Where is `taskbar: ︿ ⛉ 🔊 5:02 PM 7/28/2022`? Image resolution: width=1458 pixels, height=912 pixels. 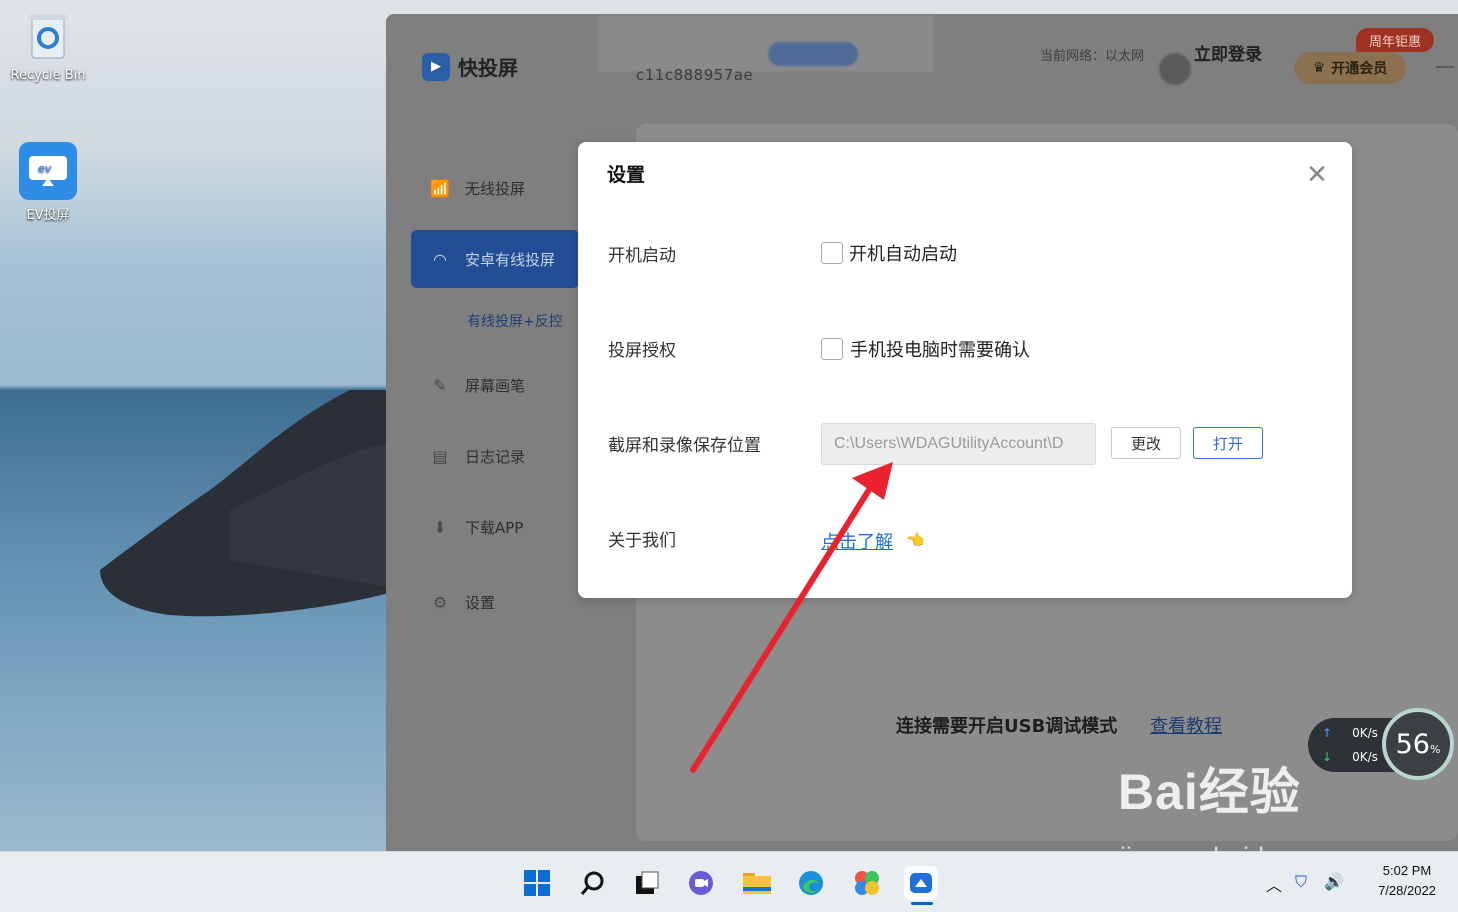
taskbar: ︿ ⛉ 🔊 5:02 PM 7/28/2022 is located at coordinates (729, 881).